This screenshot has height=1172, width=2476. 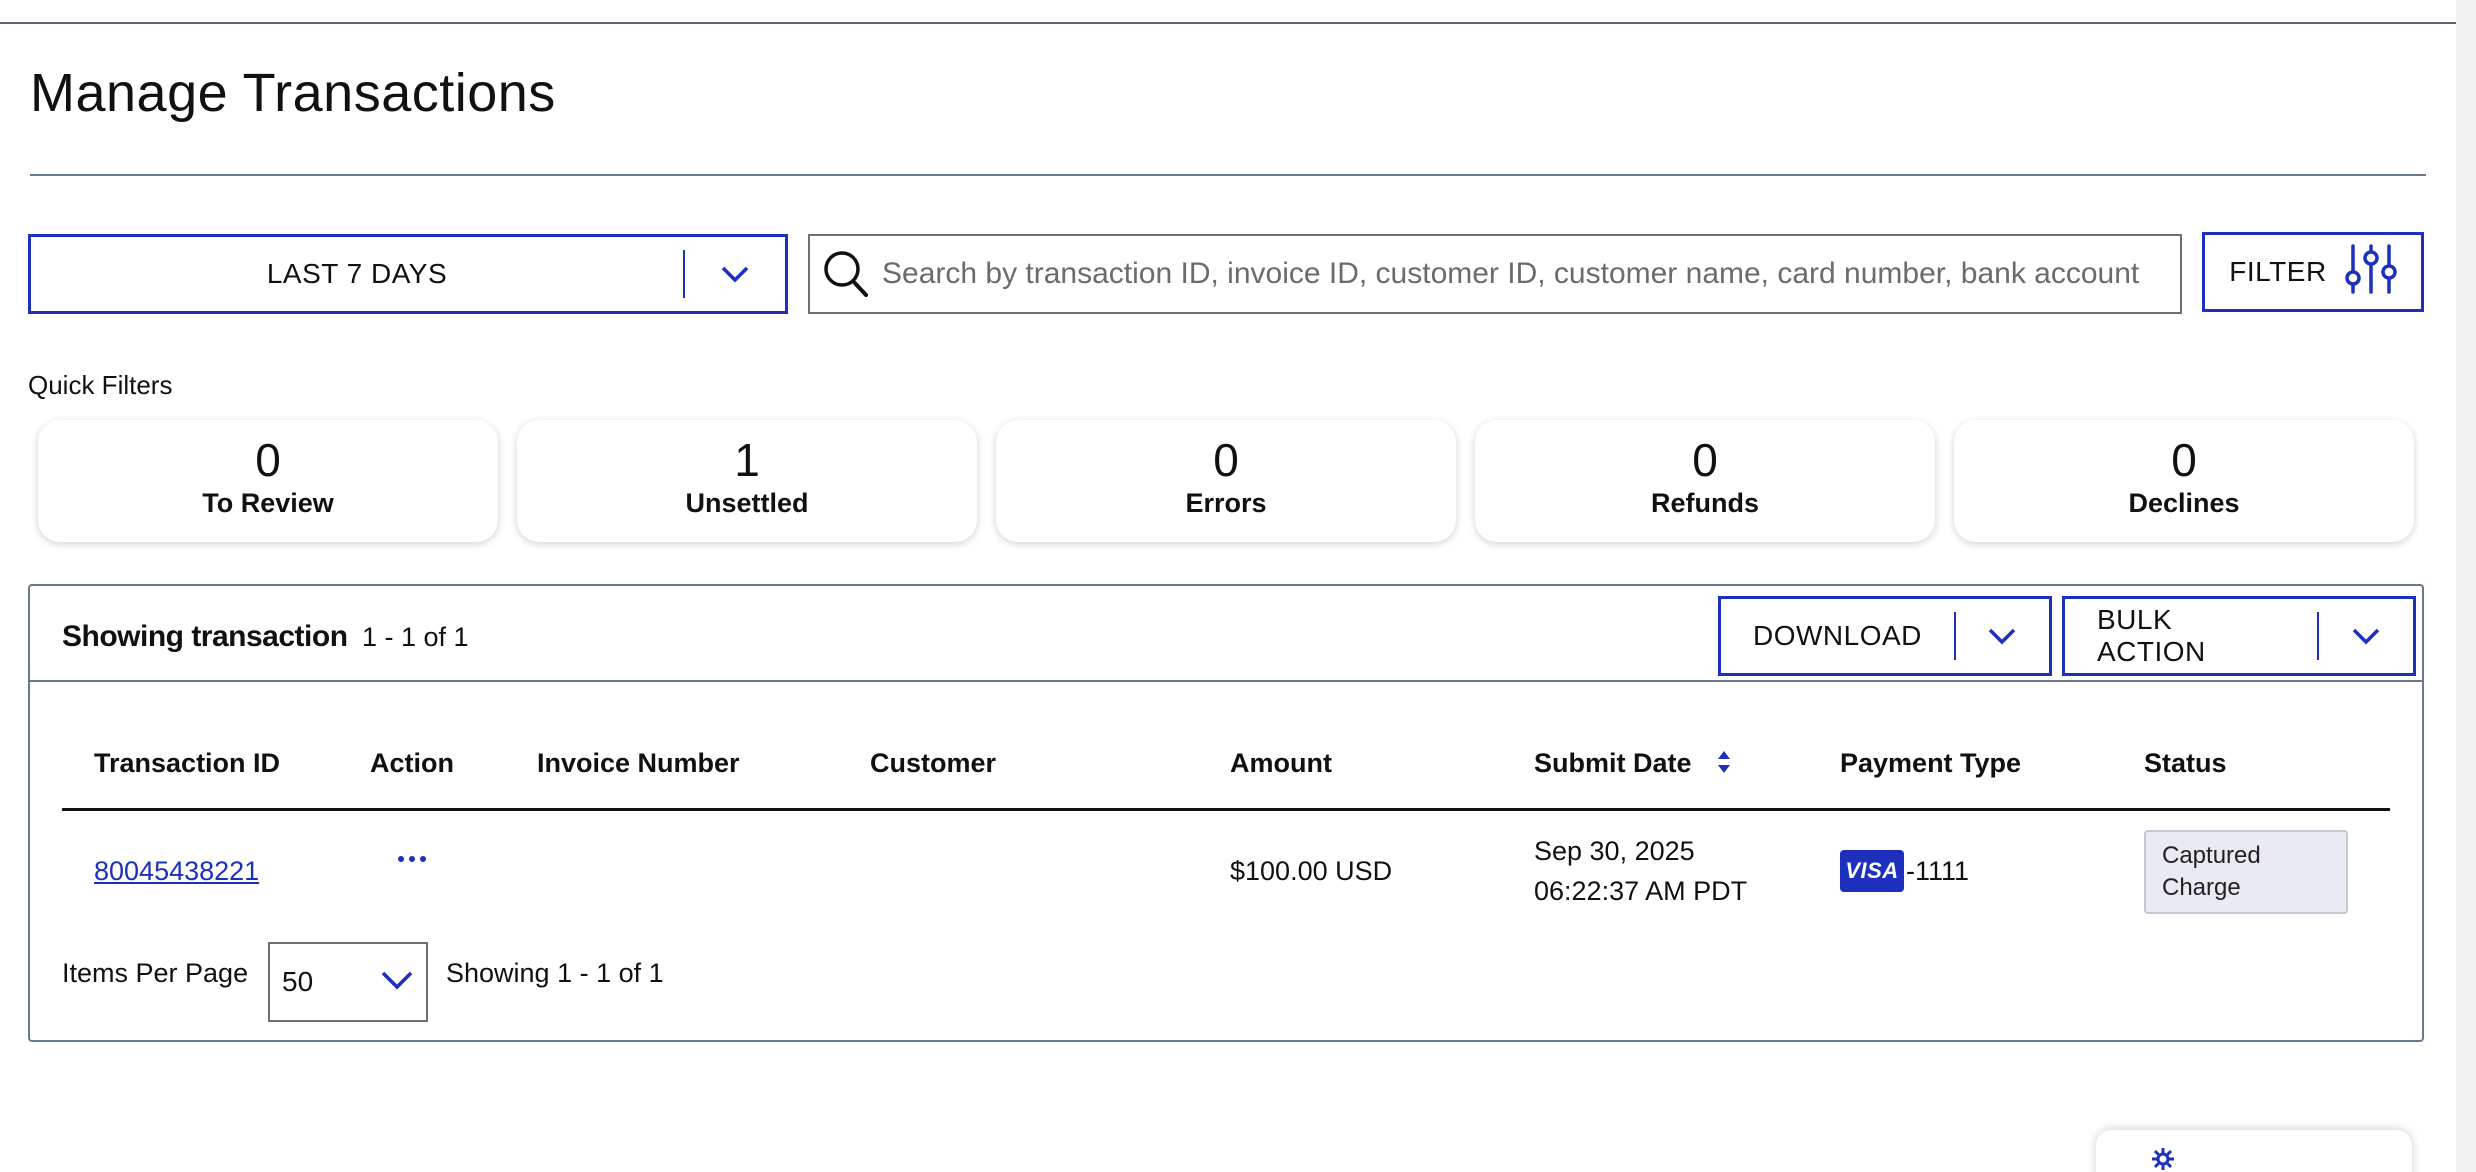 I want to click on items-per-page-label: Items Per Page, so click(x=155, y=973).